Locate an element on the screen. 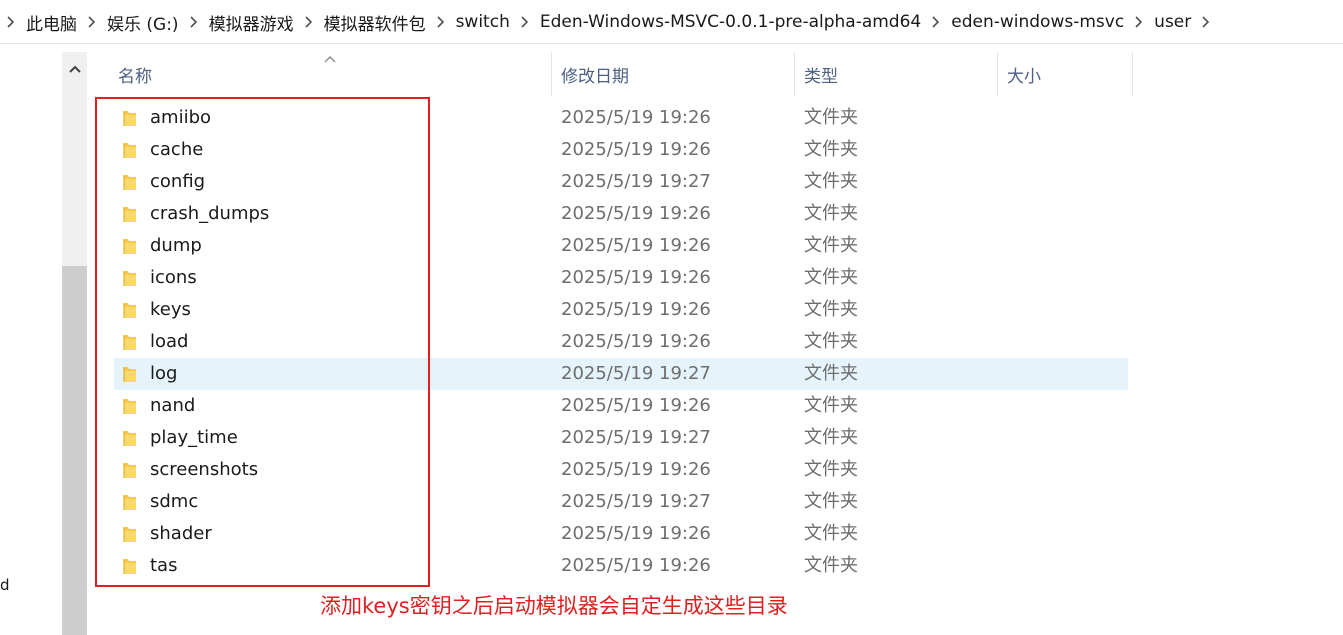  breadcrumb-item: user is located at coordinates (1172, 22).